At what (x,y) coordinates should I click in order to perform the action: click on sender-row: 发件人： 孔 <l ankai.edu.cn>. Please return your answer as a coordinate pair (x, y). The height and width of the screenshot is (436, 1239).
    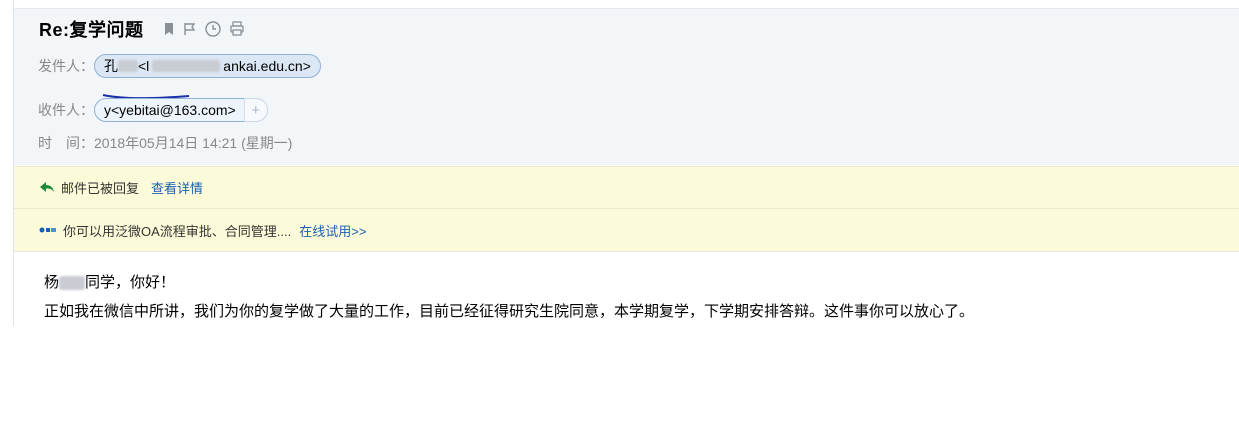
    Looking at the image, I should click on (179, 66).